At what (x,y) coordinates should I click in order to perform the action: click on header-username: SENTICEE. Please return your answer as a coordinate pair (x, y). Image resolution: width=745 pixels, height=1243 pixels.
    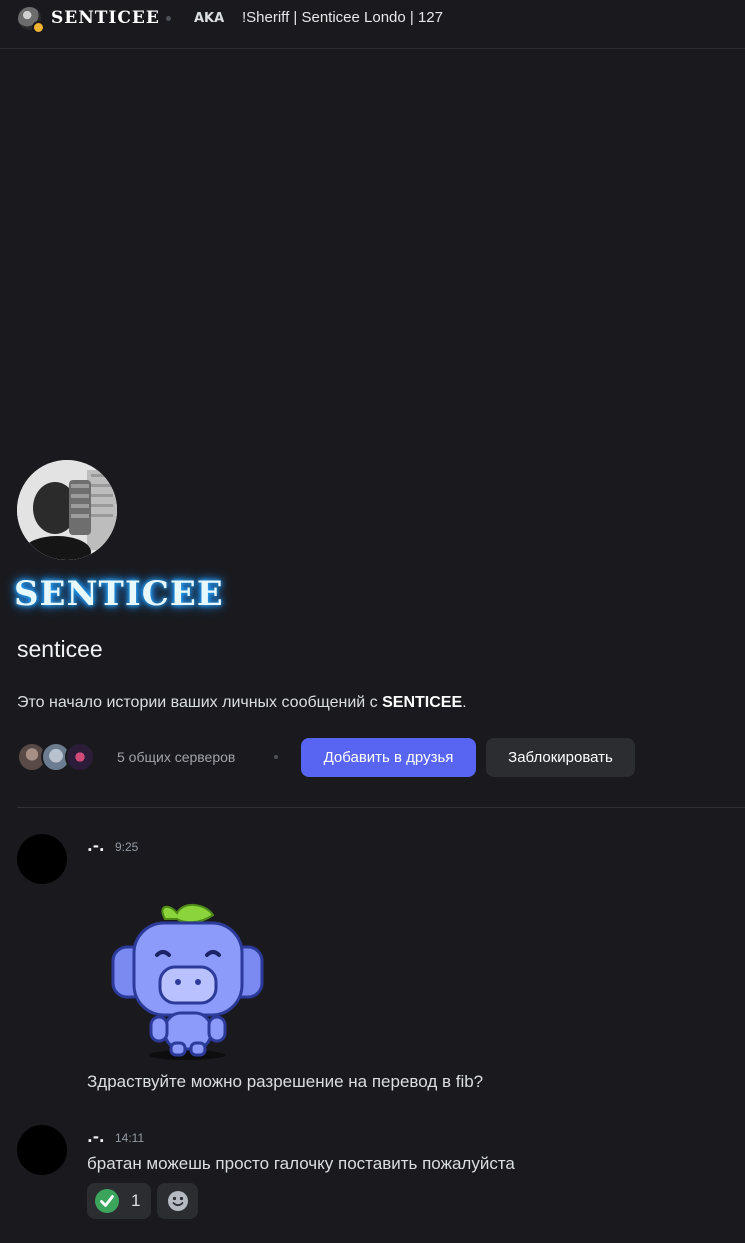
    Looking at the image, I should click on (105, 18).